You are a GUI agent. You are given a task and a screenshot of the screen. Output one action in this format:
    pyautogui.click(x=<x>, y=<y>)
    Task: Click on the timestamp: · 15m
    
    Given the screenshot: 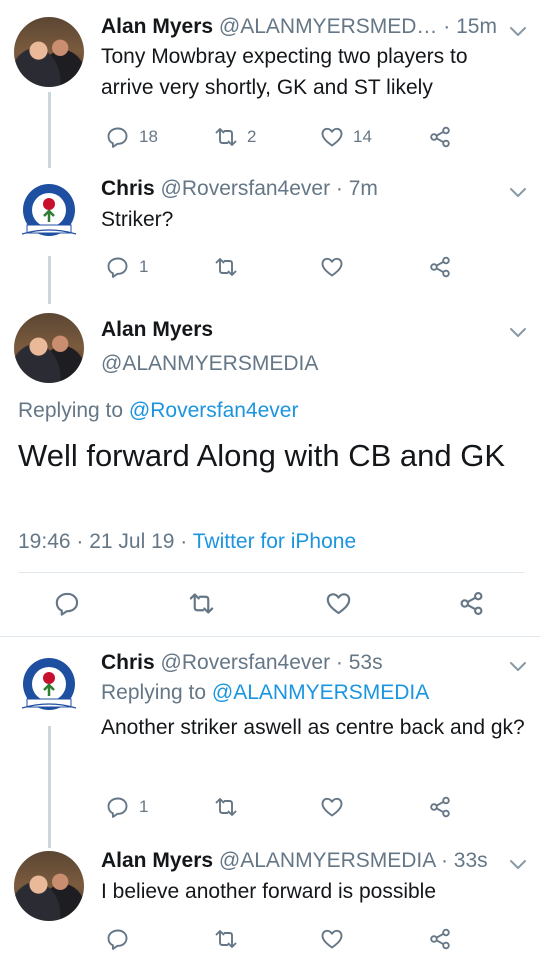 What is the action you would take?
    pyautogui.click(x=467, y=26)
    